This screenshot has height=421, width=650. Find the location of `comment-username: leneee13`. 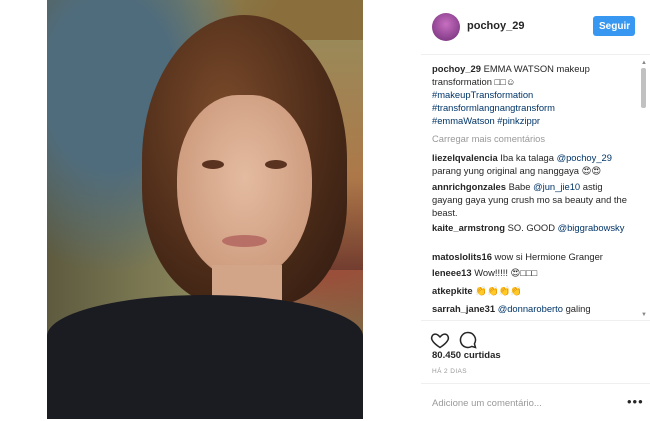

comment-username: leneee13 is located at coordinates (452, 272).